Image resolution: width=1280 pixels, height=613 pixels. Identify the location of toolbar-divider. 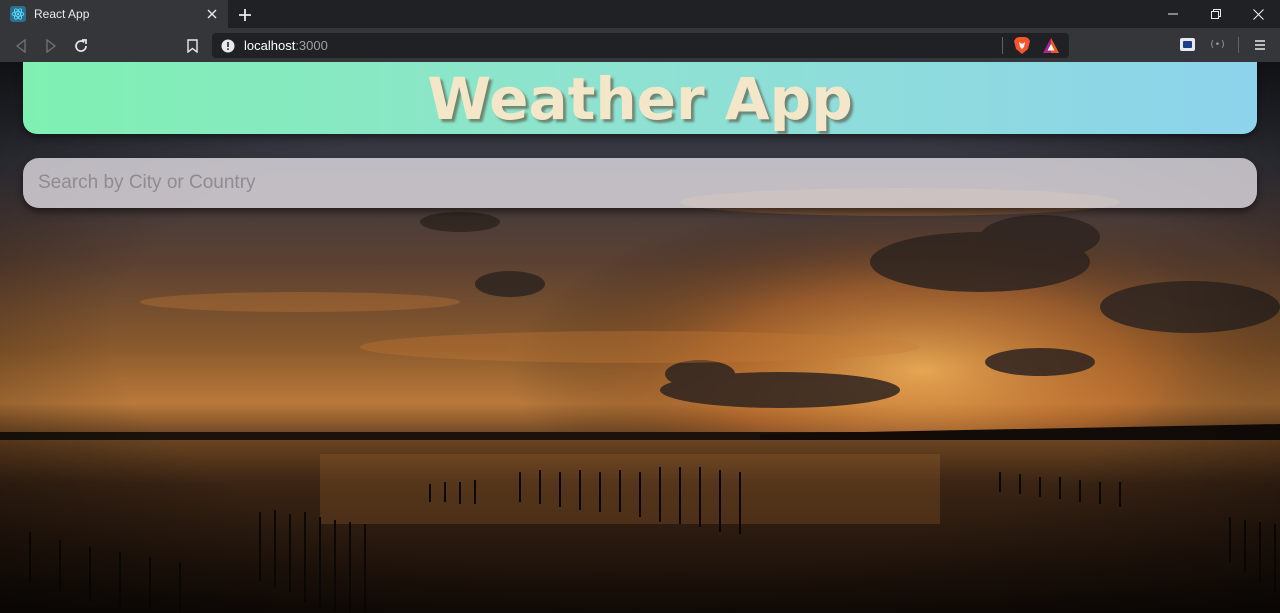
(1238, 45).